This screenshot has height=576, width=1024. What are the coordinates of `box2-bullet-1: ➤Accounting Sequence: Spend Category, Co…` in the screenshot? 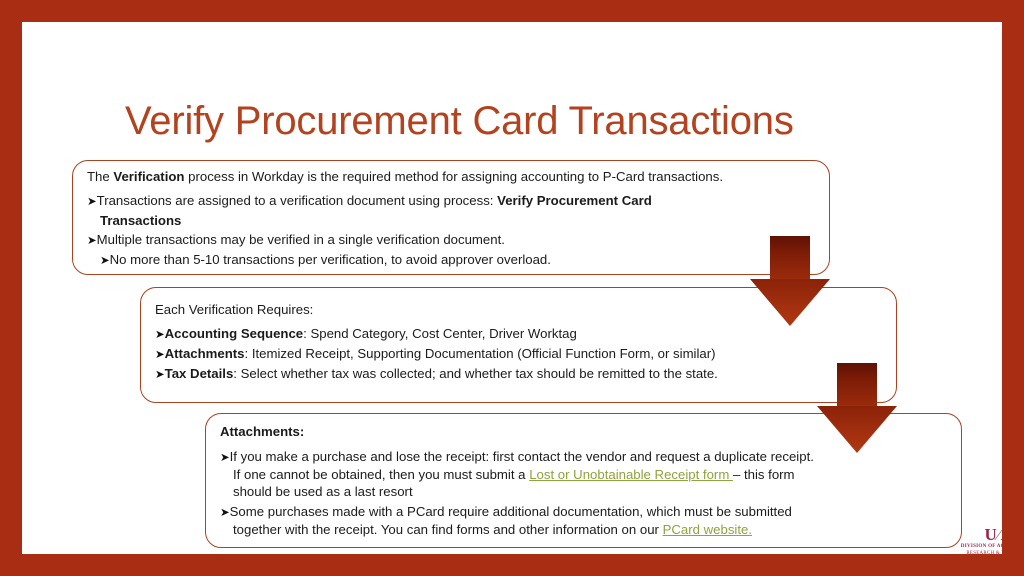 It's located at (518, 334).